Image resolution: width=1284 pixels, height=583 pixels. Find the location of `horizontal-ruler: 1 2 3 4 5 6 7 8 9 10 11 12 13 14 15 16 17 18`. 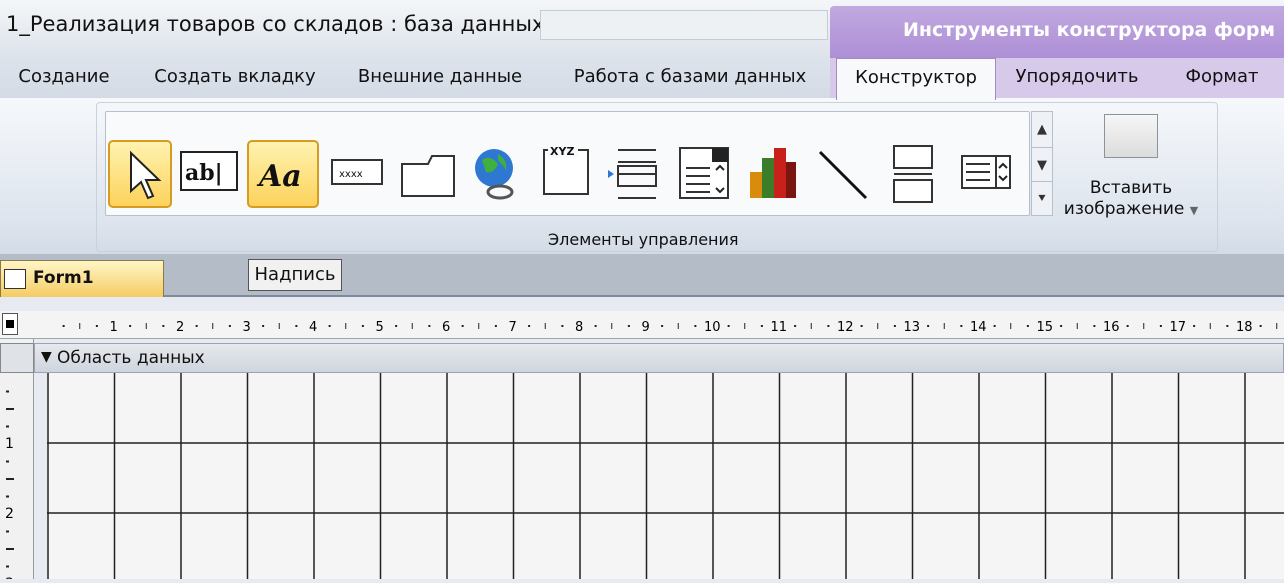

horizontal-ruler: 1 2 3 4 5 6 7 8 9 10 11 12 13 14 15 16 17 18 is located at coordinates (642, 325).